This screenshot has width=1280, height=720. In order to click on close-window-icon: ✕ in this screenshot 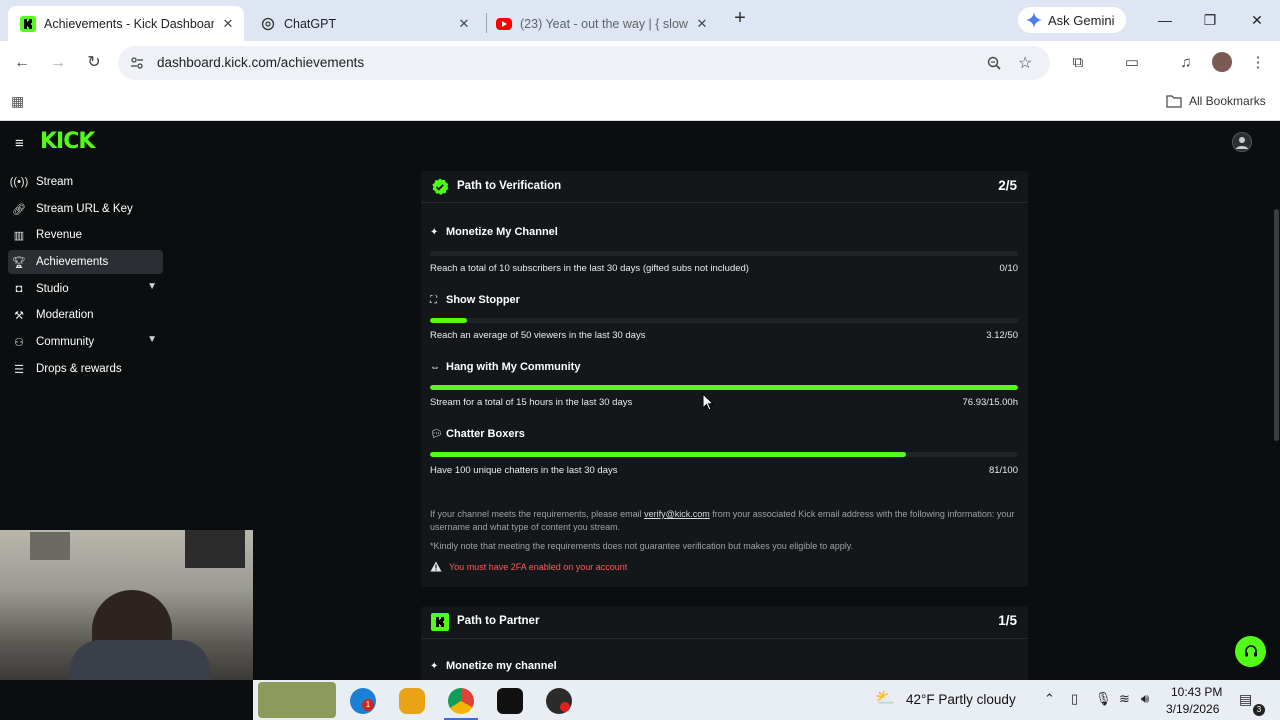, I will do `click(1257, 20)`.